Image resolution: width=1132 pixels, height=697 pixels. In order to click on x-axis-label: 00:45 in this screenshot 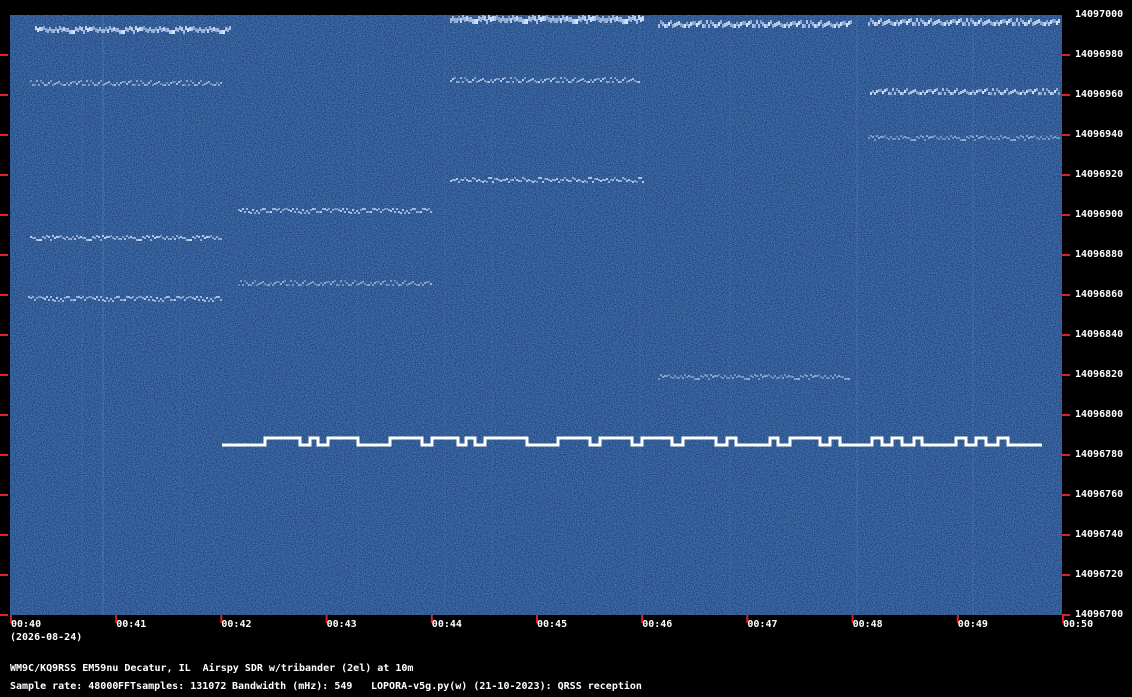, I will do `click(552, 624)`.